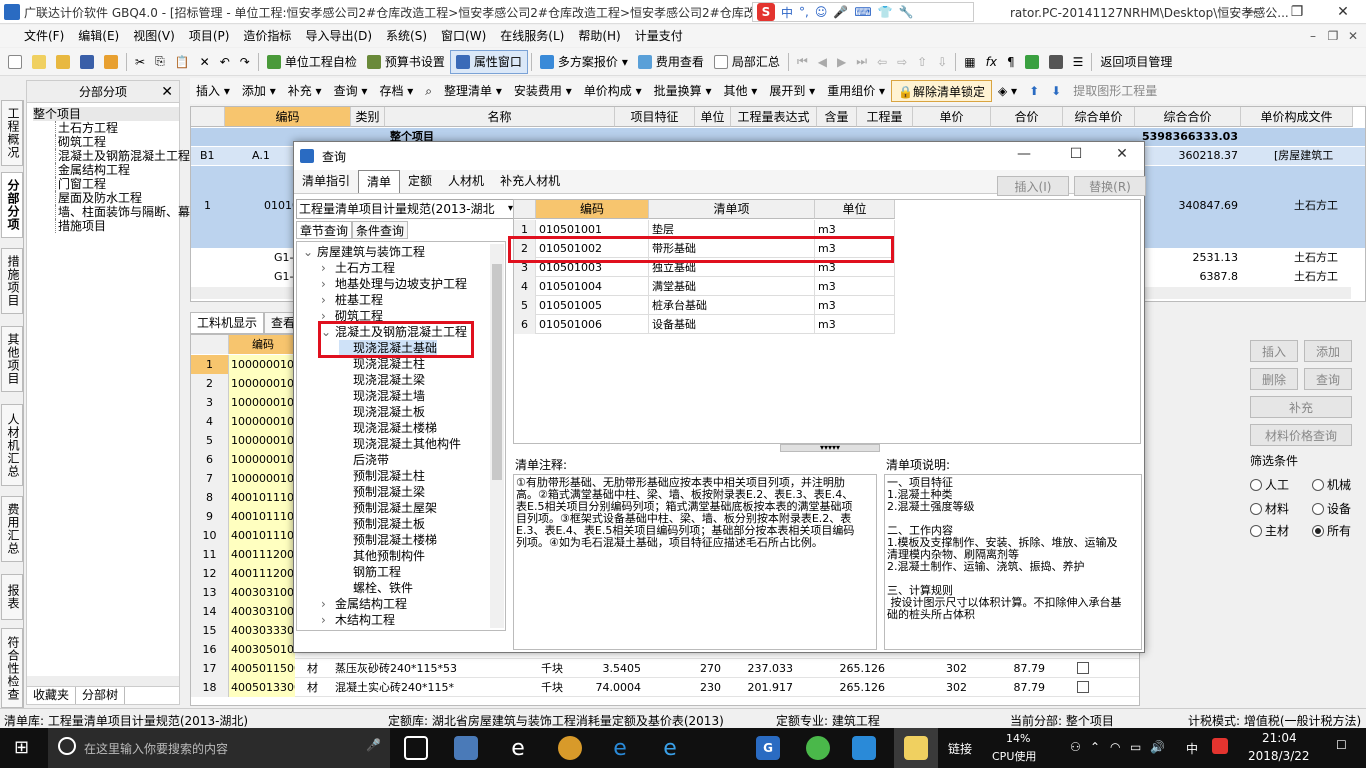 Image resolution: width=1366 pixels, height=768 pixels. I want to click on menu-help: 帮助(H), so click(599, 36).